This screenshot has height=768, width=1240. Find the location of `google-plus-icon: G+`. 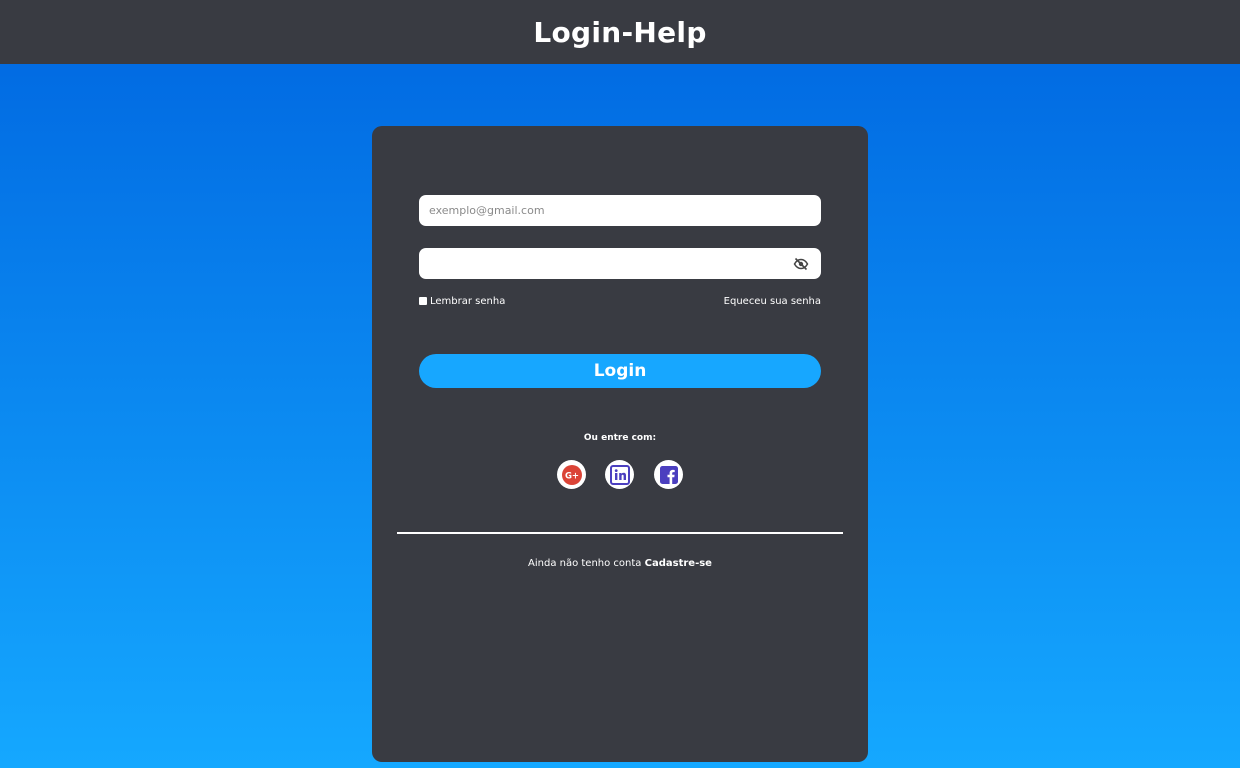

google-plus-icon: G+ is located at coordinates (571, 474).